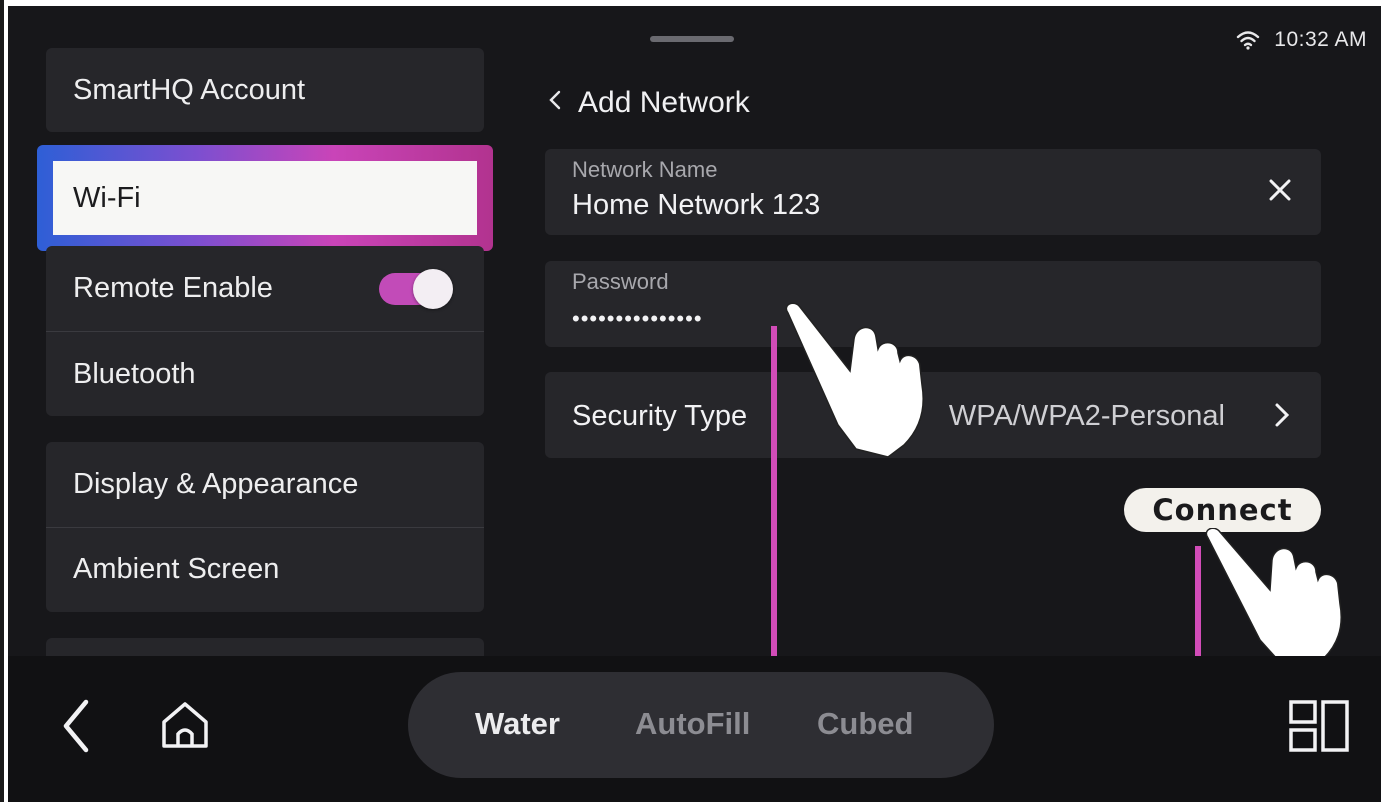 The width and height of the screenshot is (1381, 802). Describe the element at coordinates (620, 281) in the screenshot. I see `password-label: Password` at that location.